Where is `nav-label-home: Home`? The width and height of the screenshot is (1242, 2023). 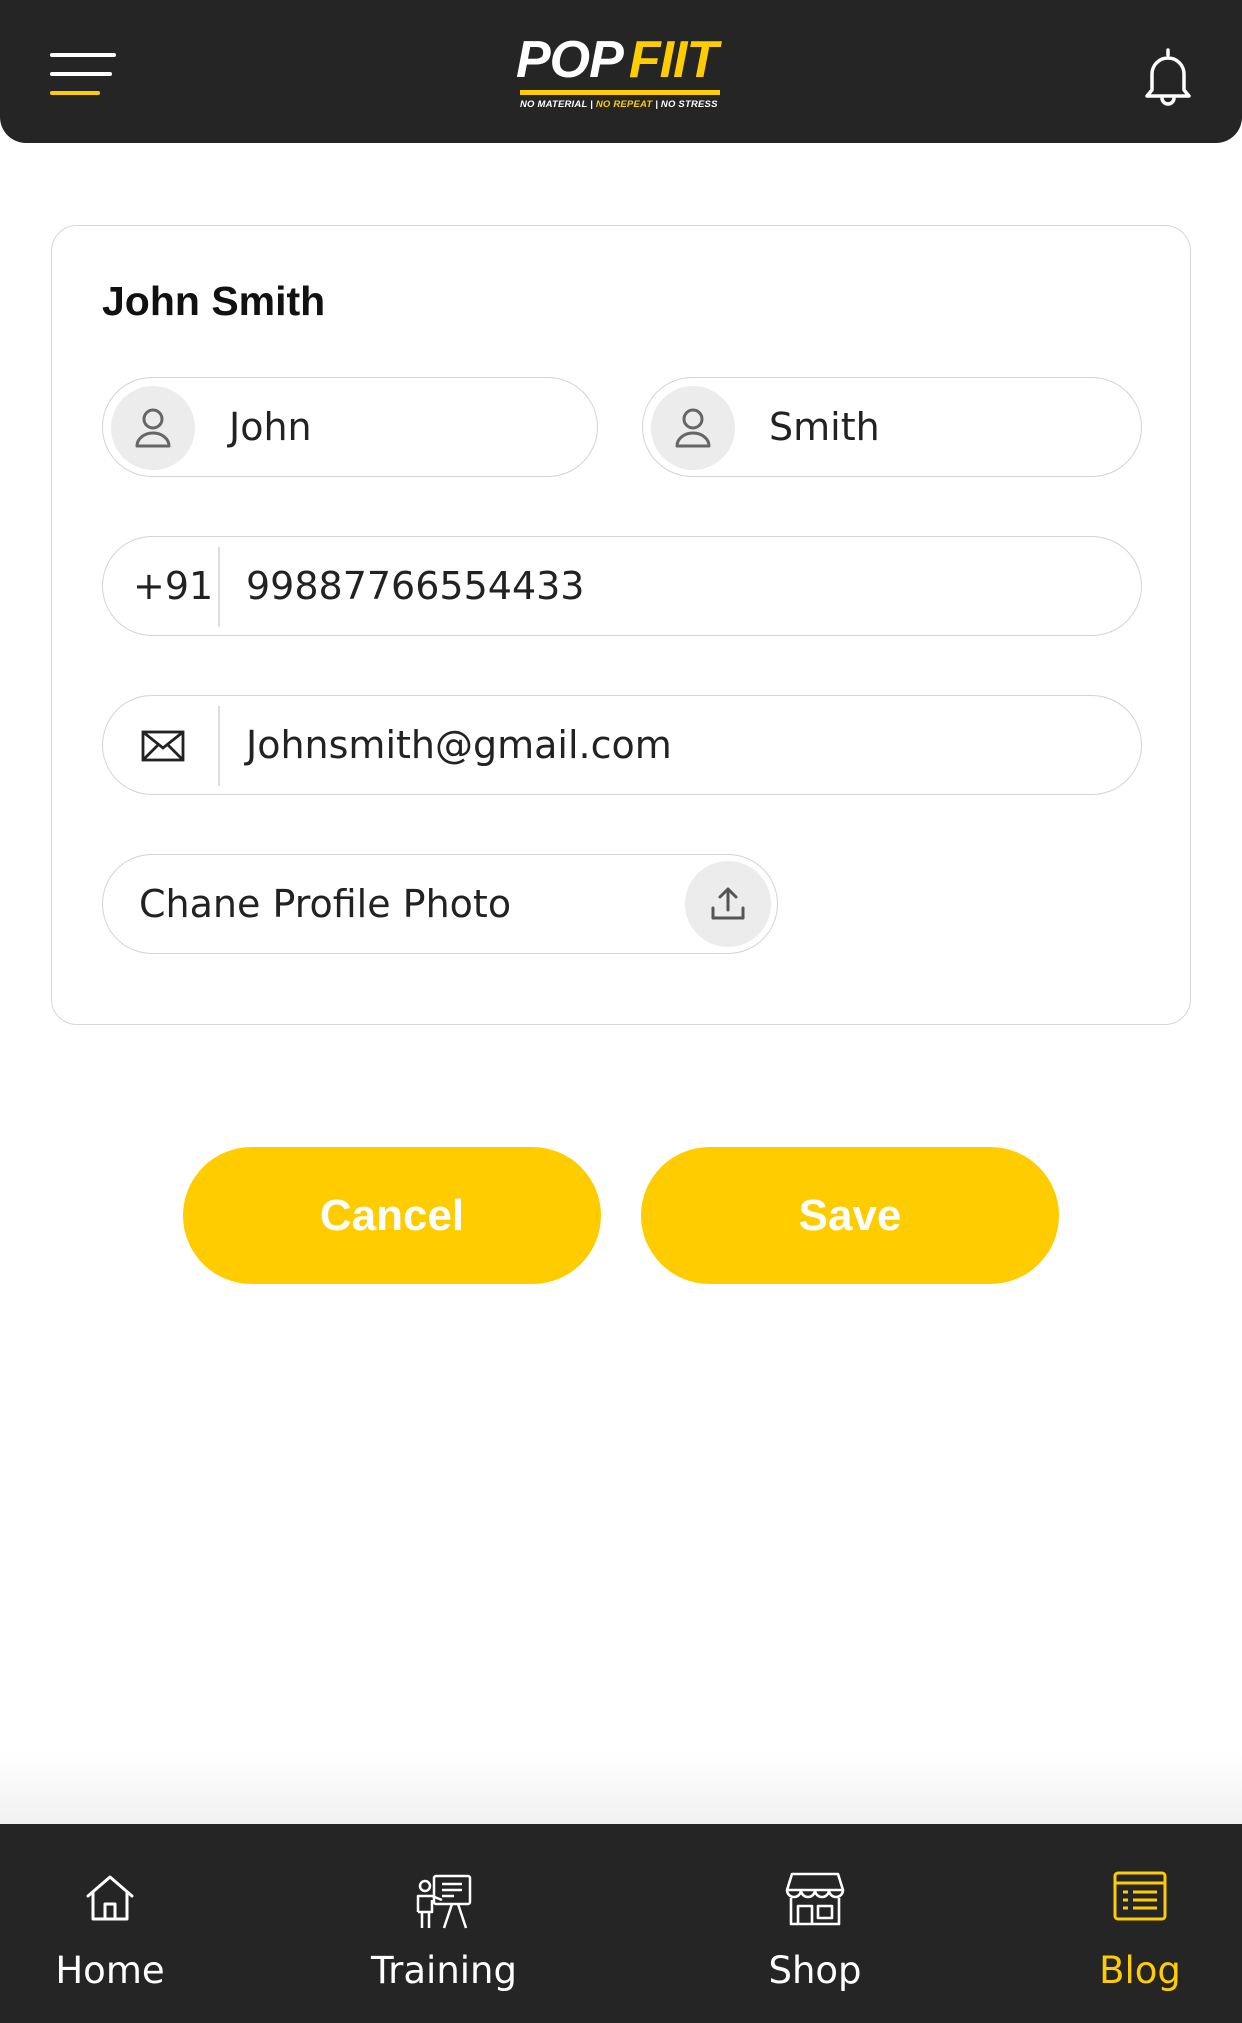
nav-label-home: Home is located at coordinates (110, 1970).